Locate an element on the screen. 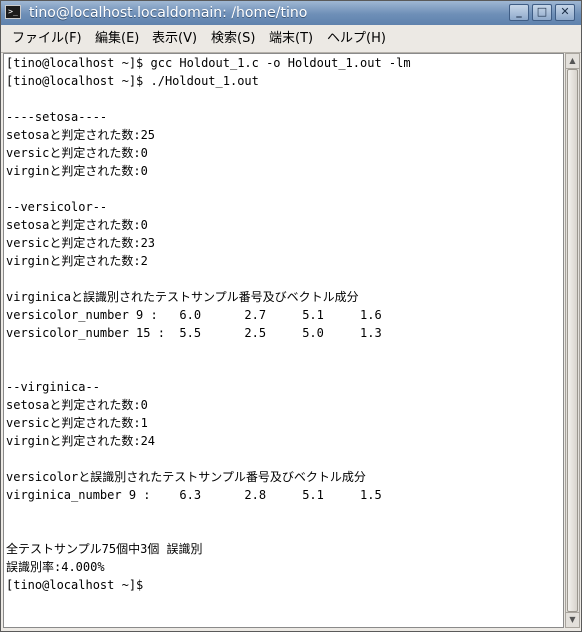 Image resolution: width=582 pixels, height=632 pixels. terminal-line: ----setosa---- is located at coordinates (57, 117).